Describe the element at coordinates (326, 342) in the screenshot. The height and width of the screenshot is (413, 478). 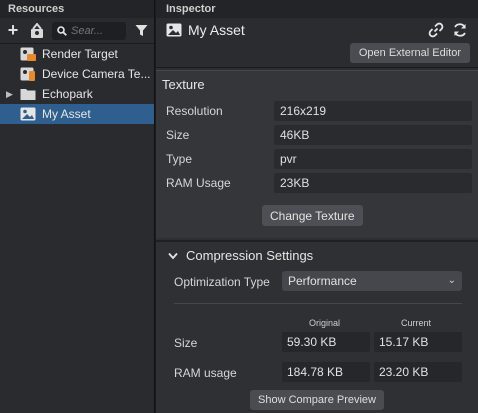
I see `original-size-value: 59.30 KB` at that location.